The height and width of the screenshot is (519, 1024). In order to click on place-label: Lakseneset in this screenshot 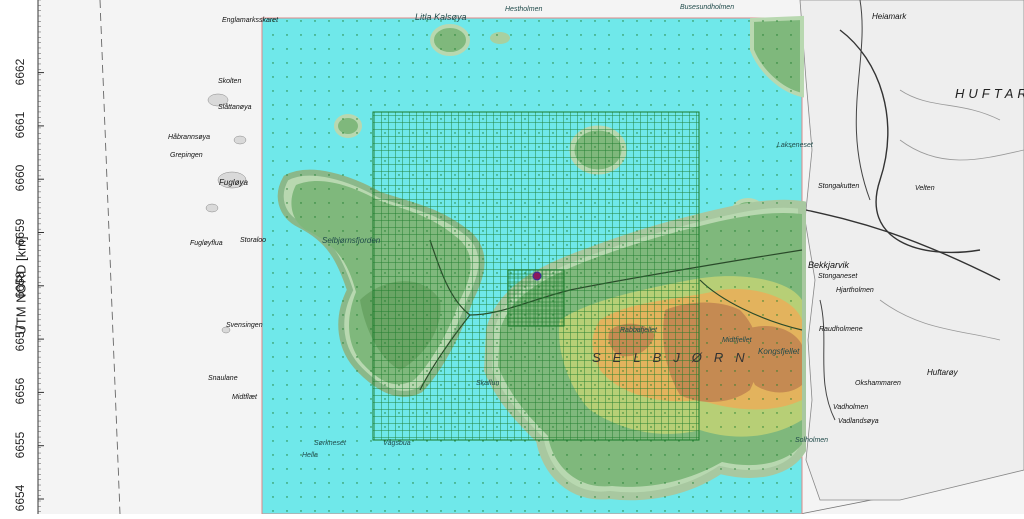, I will do `click(795, 145)`.